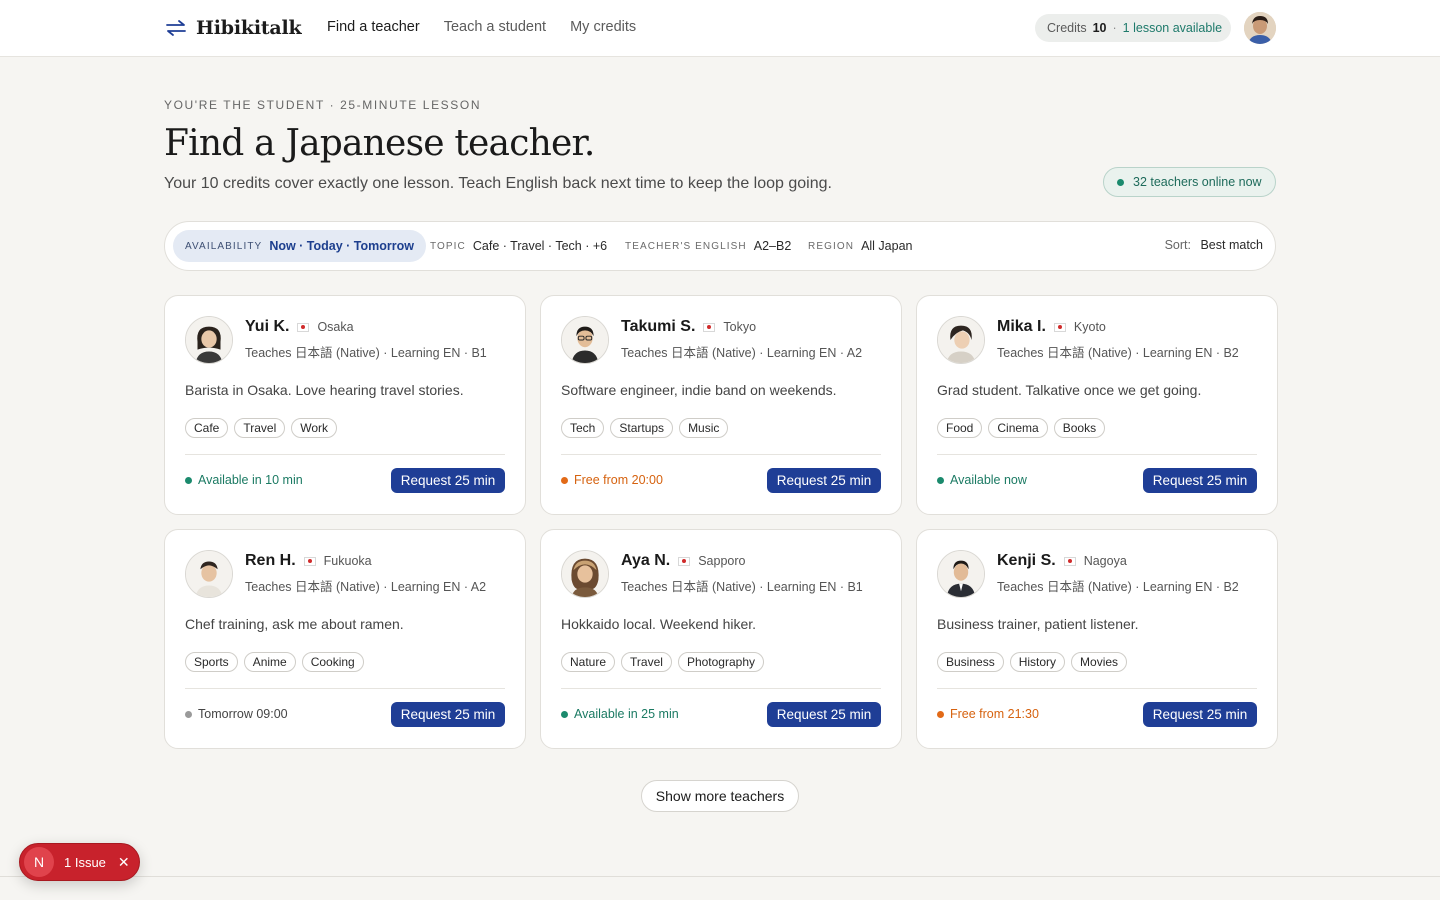 This screenshot has height=900, width=1440. Describe the element at coordinates (994, 714) in the screenshot. I see `availability-text: Free from 21:30` at that location.